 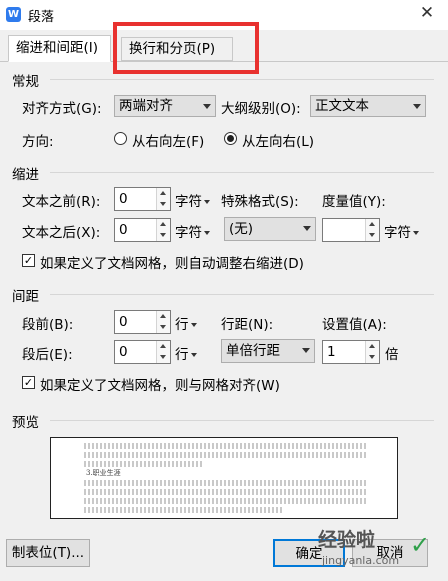 What do you see at coordinates (253, 351) in the screenshot?
I see `line-spacing-value: 单倍行距` at bounding box center [253, 351].